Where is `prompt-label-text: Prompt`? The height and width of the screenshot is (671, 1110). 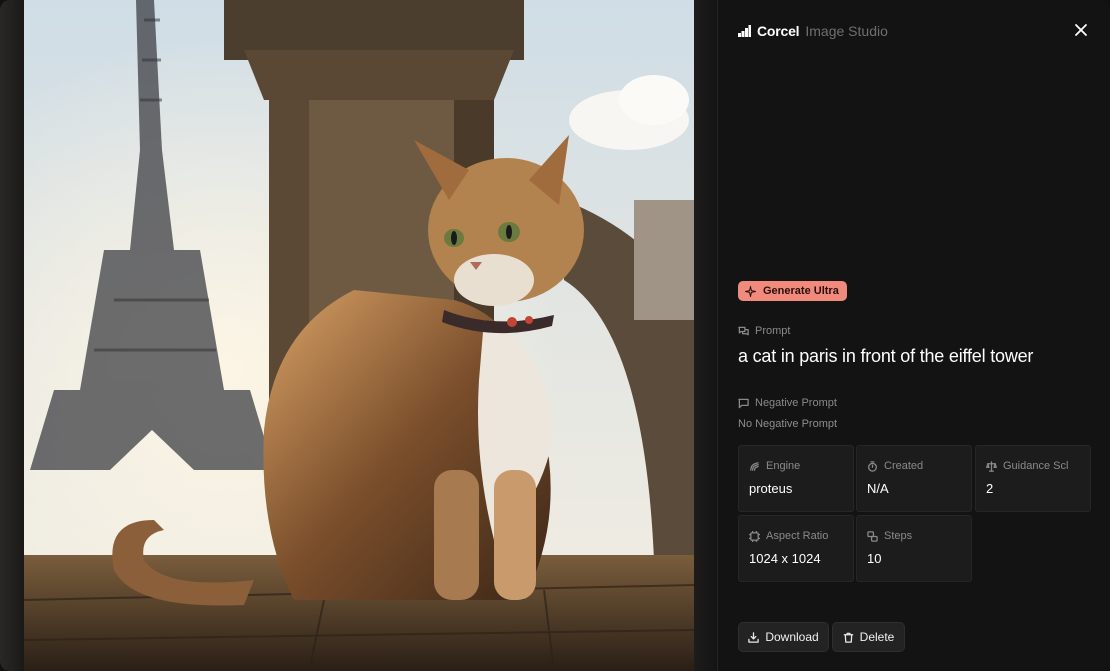 prompt-label-text: Prompt is located at coordinates (773, 331).